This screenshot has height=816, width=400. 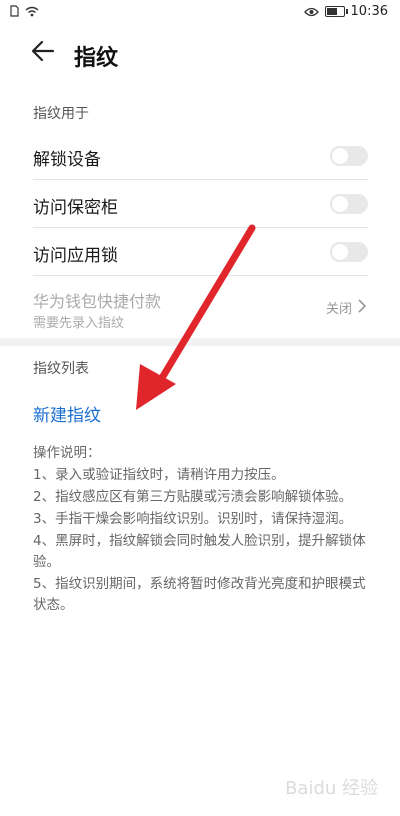 What do you see at coordinates (67, 413) in the screenshot?
I see `new-fingerprint-button: 新建指纹` at bounding box center [67, 413].